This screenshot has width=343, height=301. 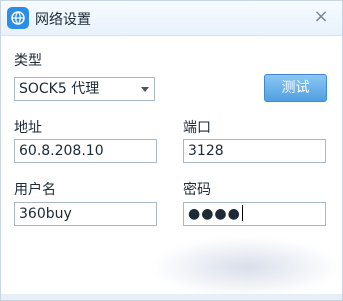 I want to click on test-button: 测试, so click(x=295, y=88).